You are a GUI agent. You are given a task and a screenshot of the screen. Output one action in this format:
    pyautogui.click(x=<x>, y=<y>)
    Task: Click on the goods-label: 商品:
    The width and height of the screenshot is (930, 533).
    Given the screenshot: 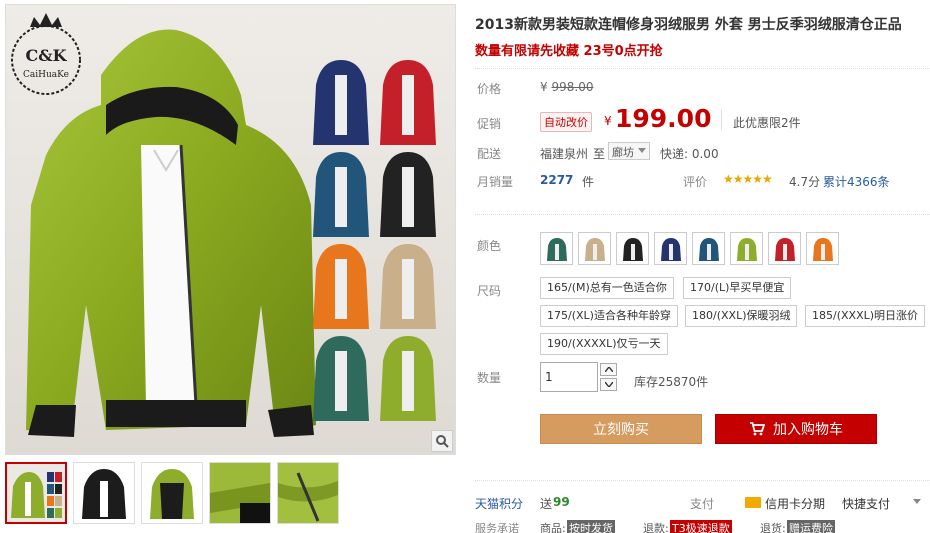 What is the action you would take?
    pyautogui.click(x=553, y=527)
    